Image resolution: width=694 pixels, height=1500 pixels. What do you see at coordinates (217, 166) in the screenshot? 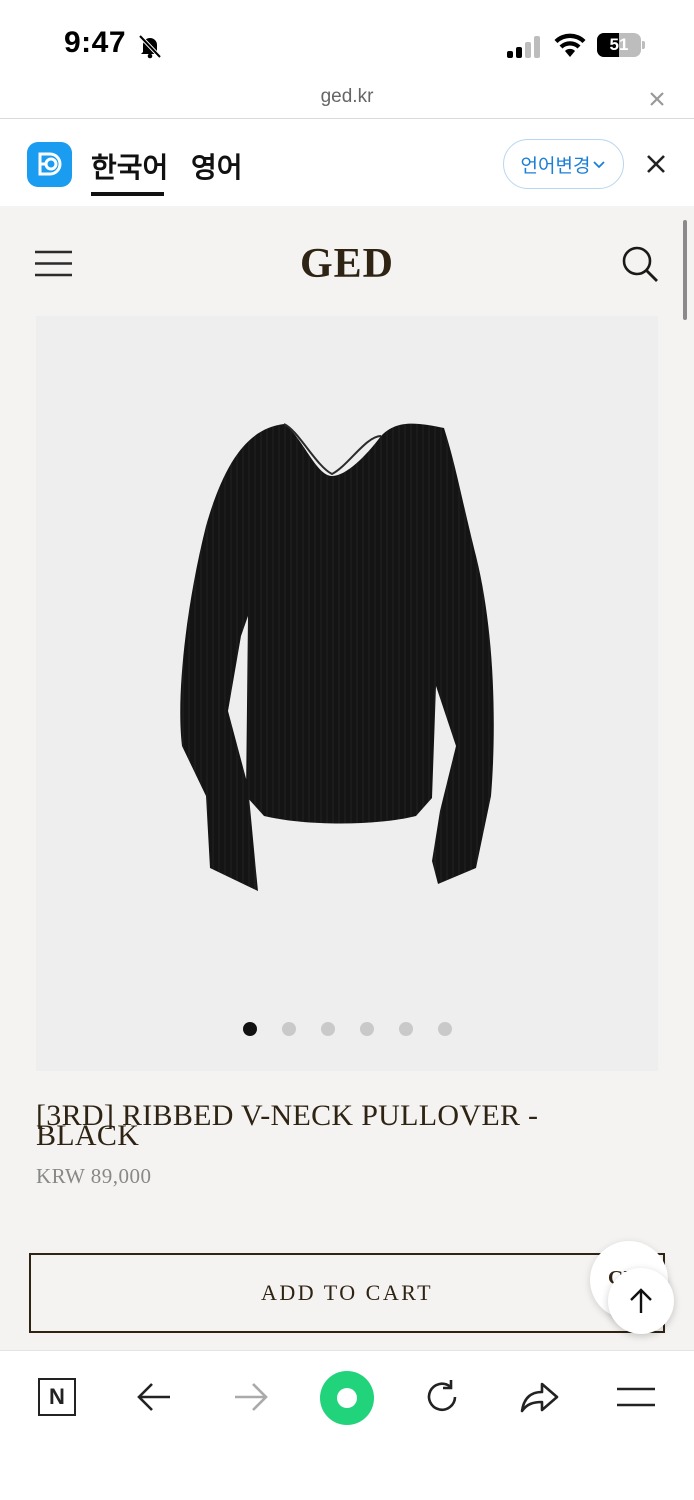
I see `tab-english: 영어` at bounding box center [217, 166].